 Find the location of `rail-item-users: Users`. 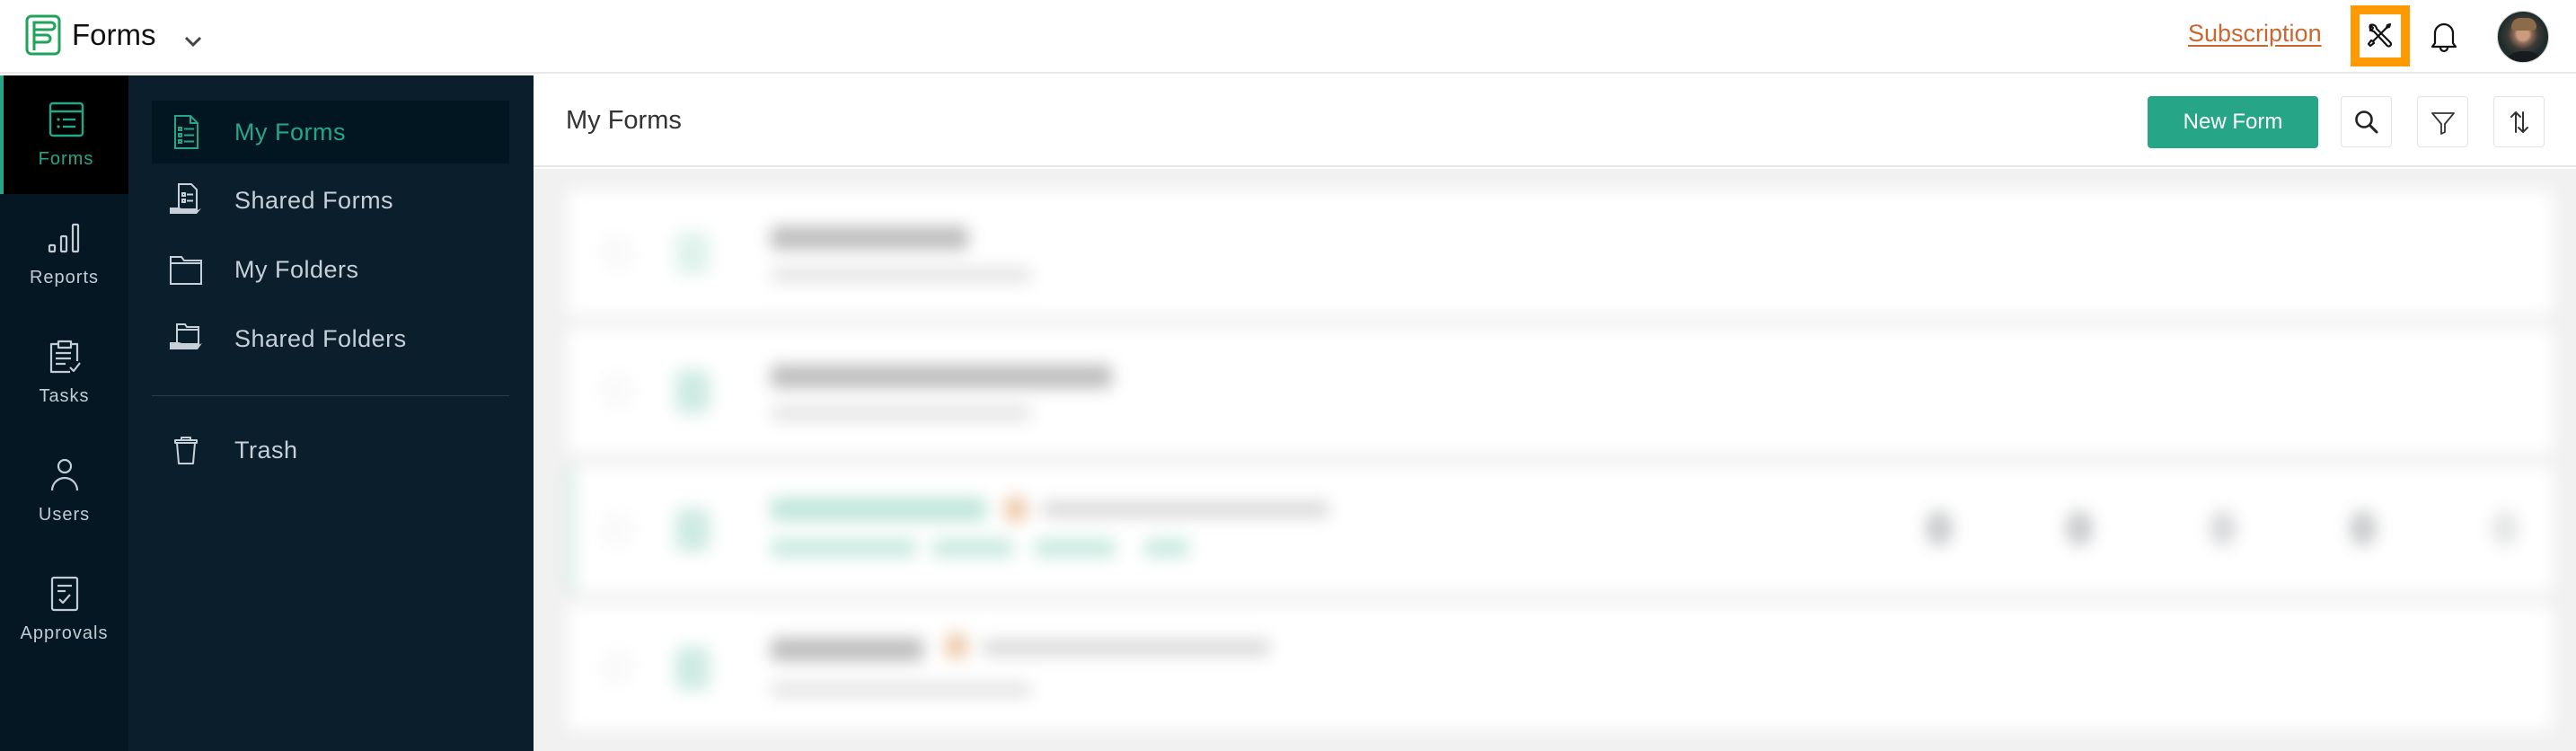

rail-item-users: Users is located at coordinates (64, 491).